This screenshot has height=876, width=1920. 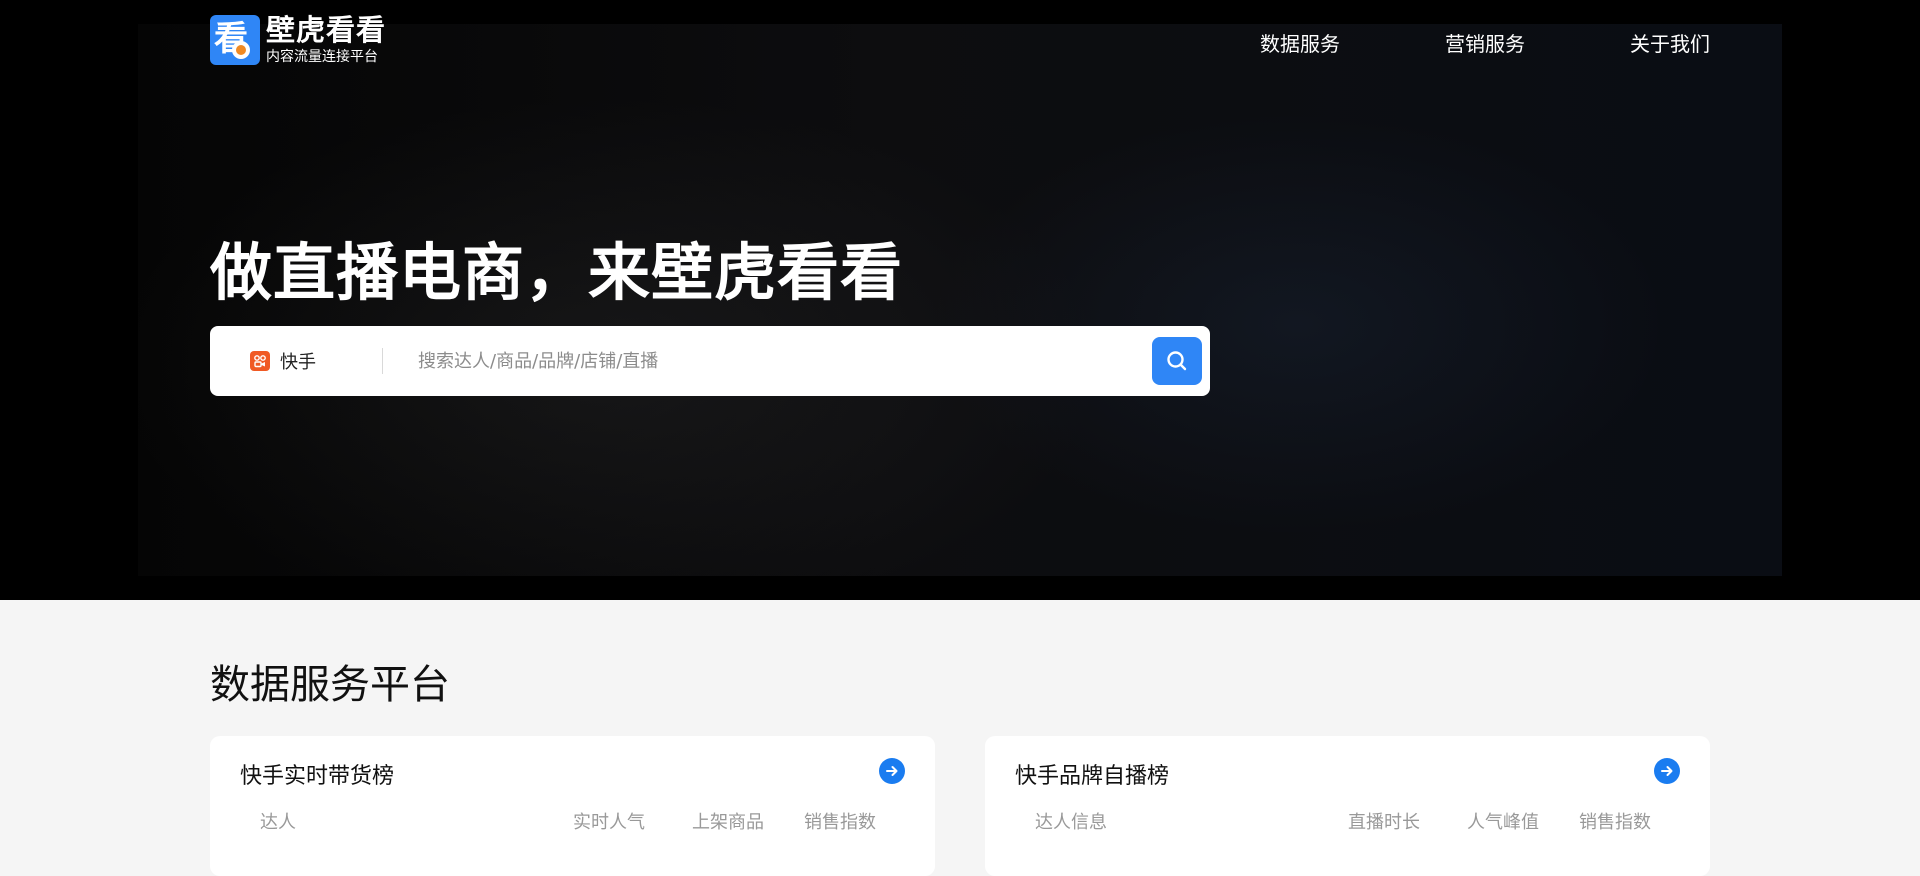 What do you see at coordinates (241, 50) in the screenshot?
I see `logo-ring-icon` at bounding box center [241, 50].